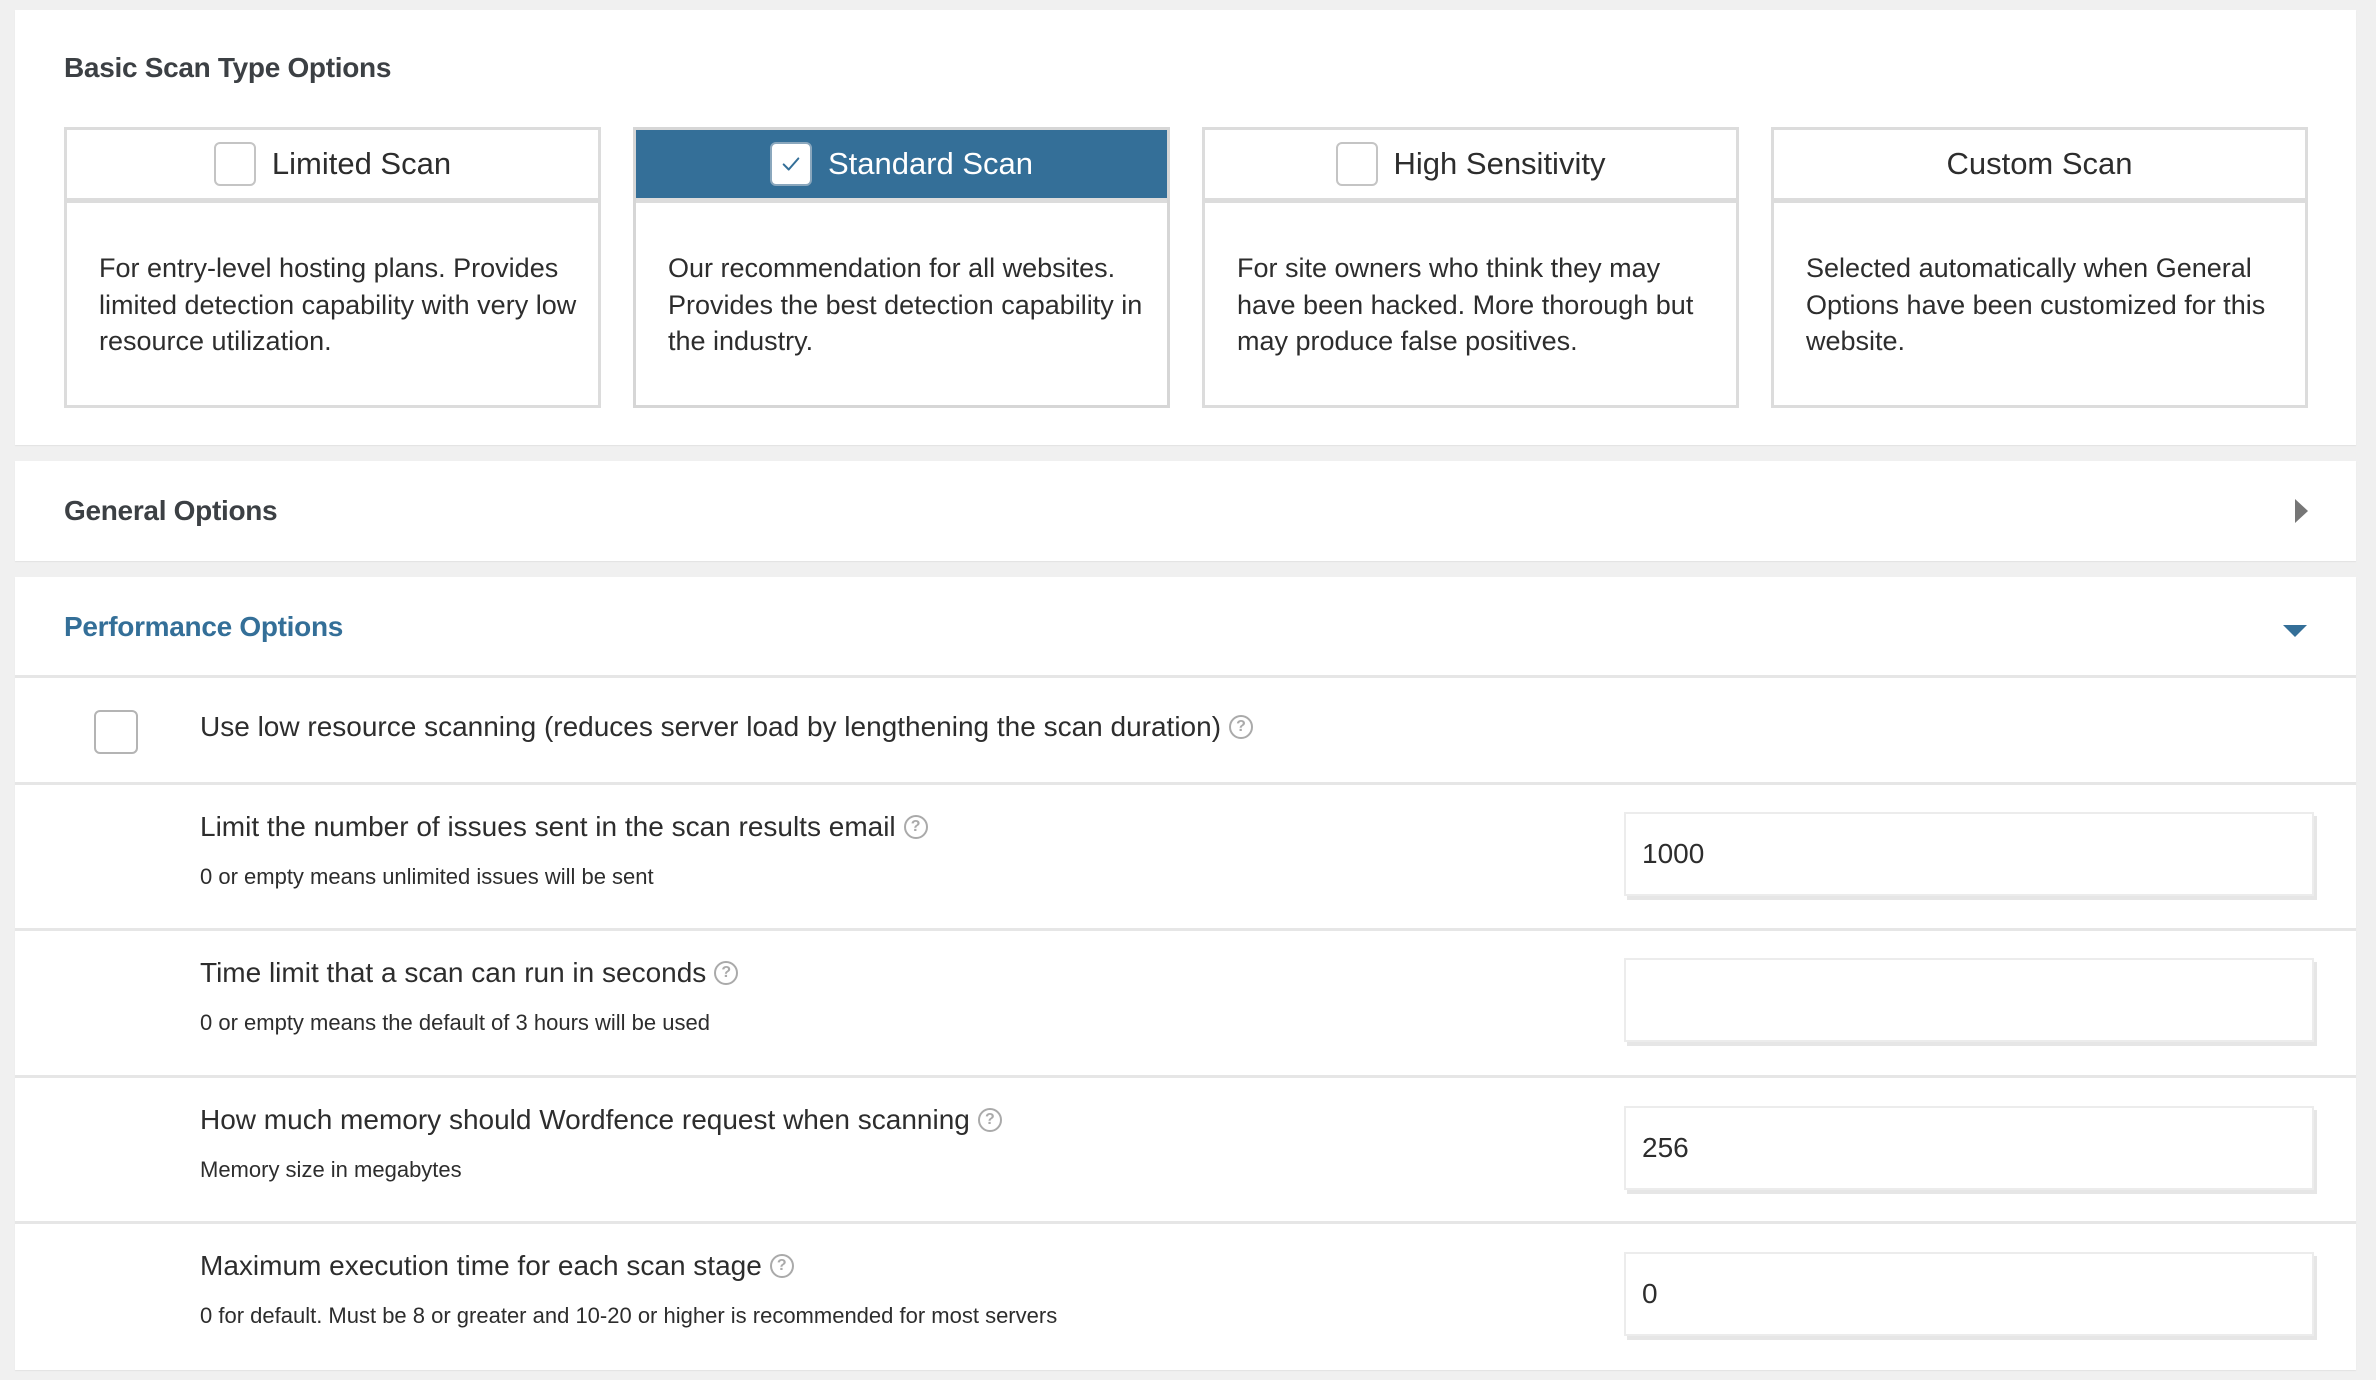  I want to click on high-sensitivity-checkbox, so click(1356, 164).